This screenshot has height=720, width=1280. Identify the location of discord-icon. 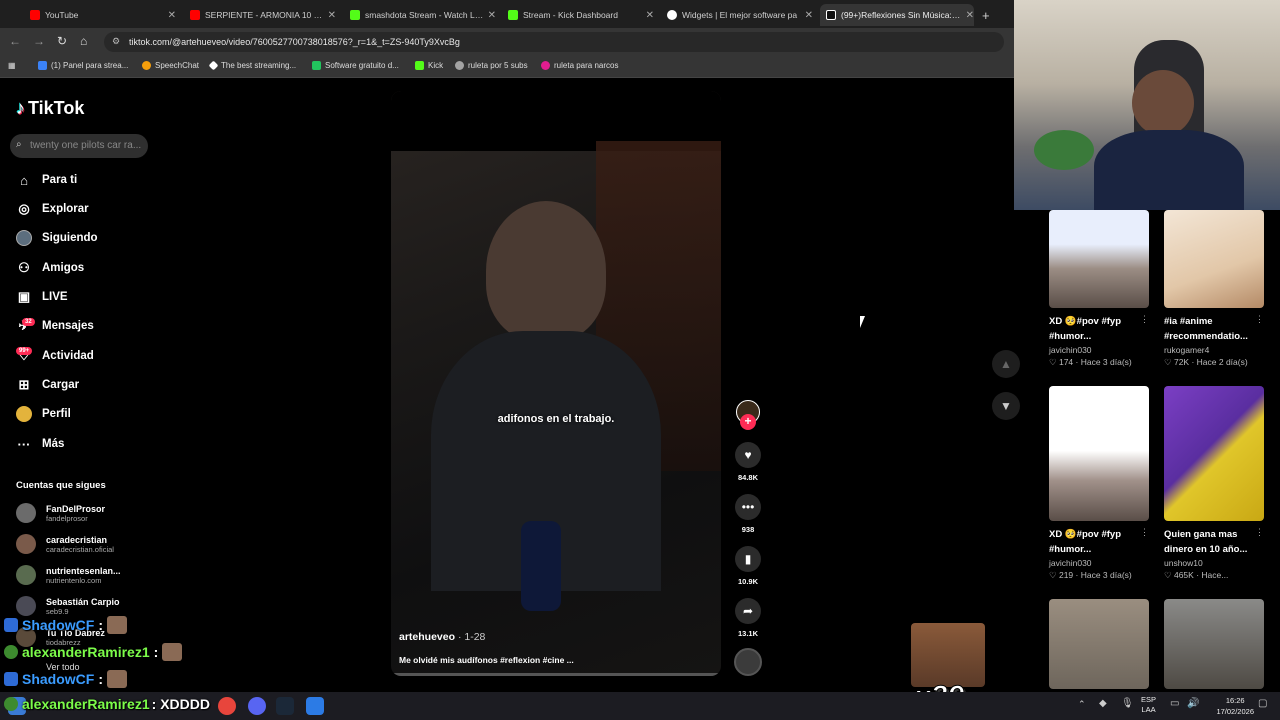
(257, 706).